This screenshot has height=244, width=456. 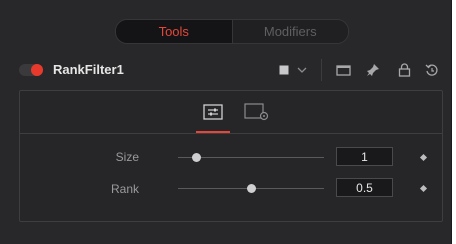 What do you see at coordinates (284, 70) in the screenshot?
I see `color-swatch-icon` at bounding box center [284, 70].